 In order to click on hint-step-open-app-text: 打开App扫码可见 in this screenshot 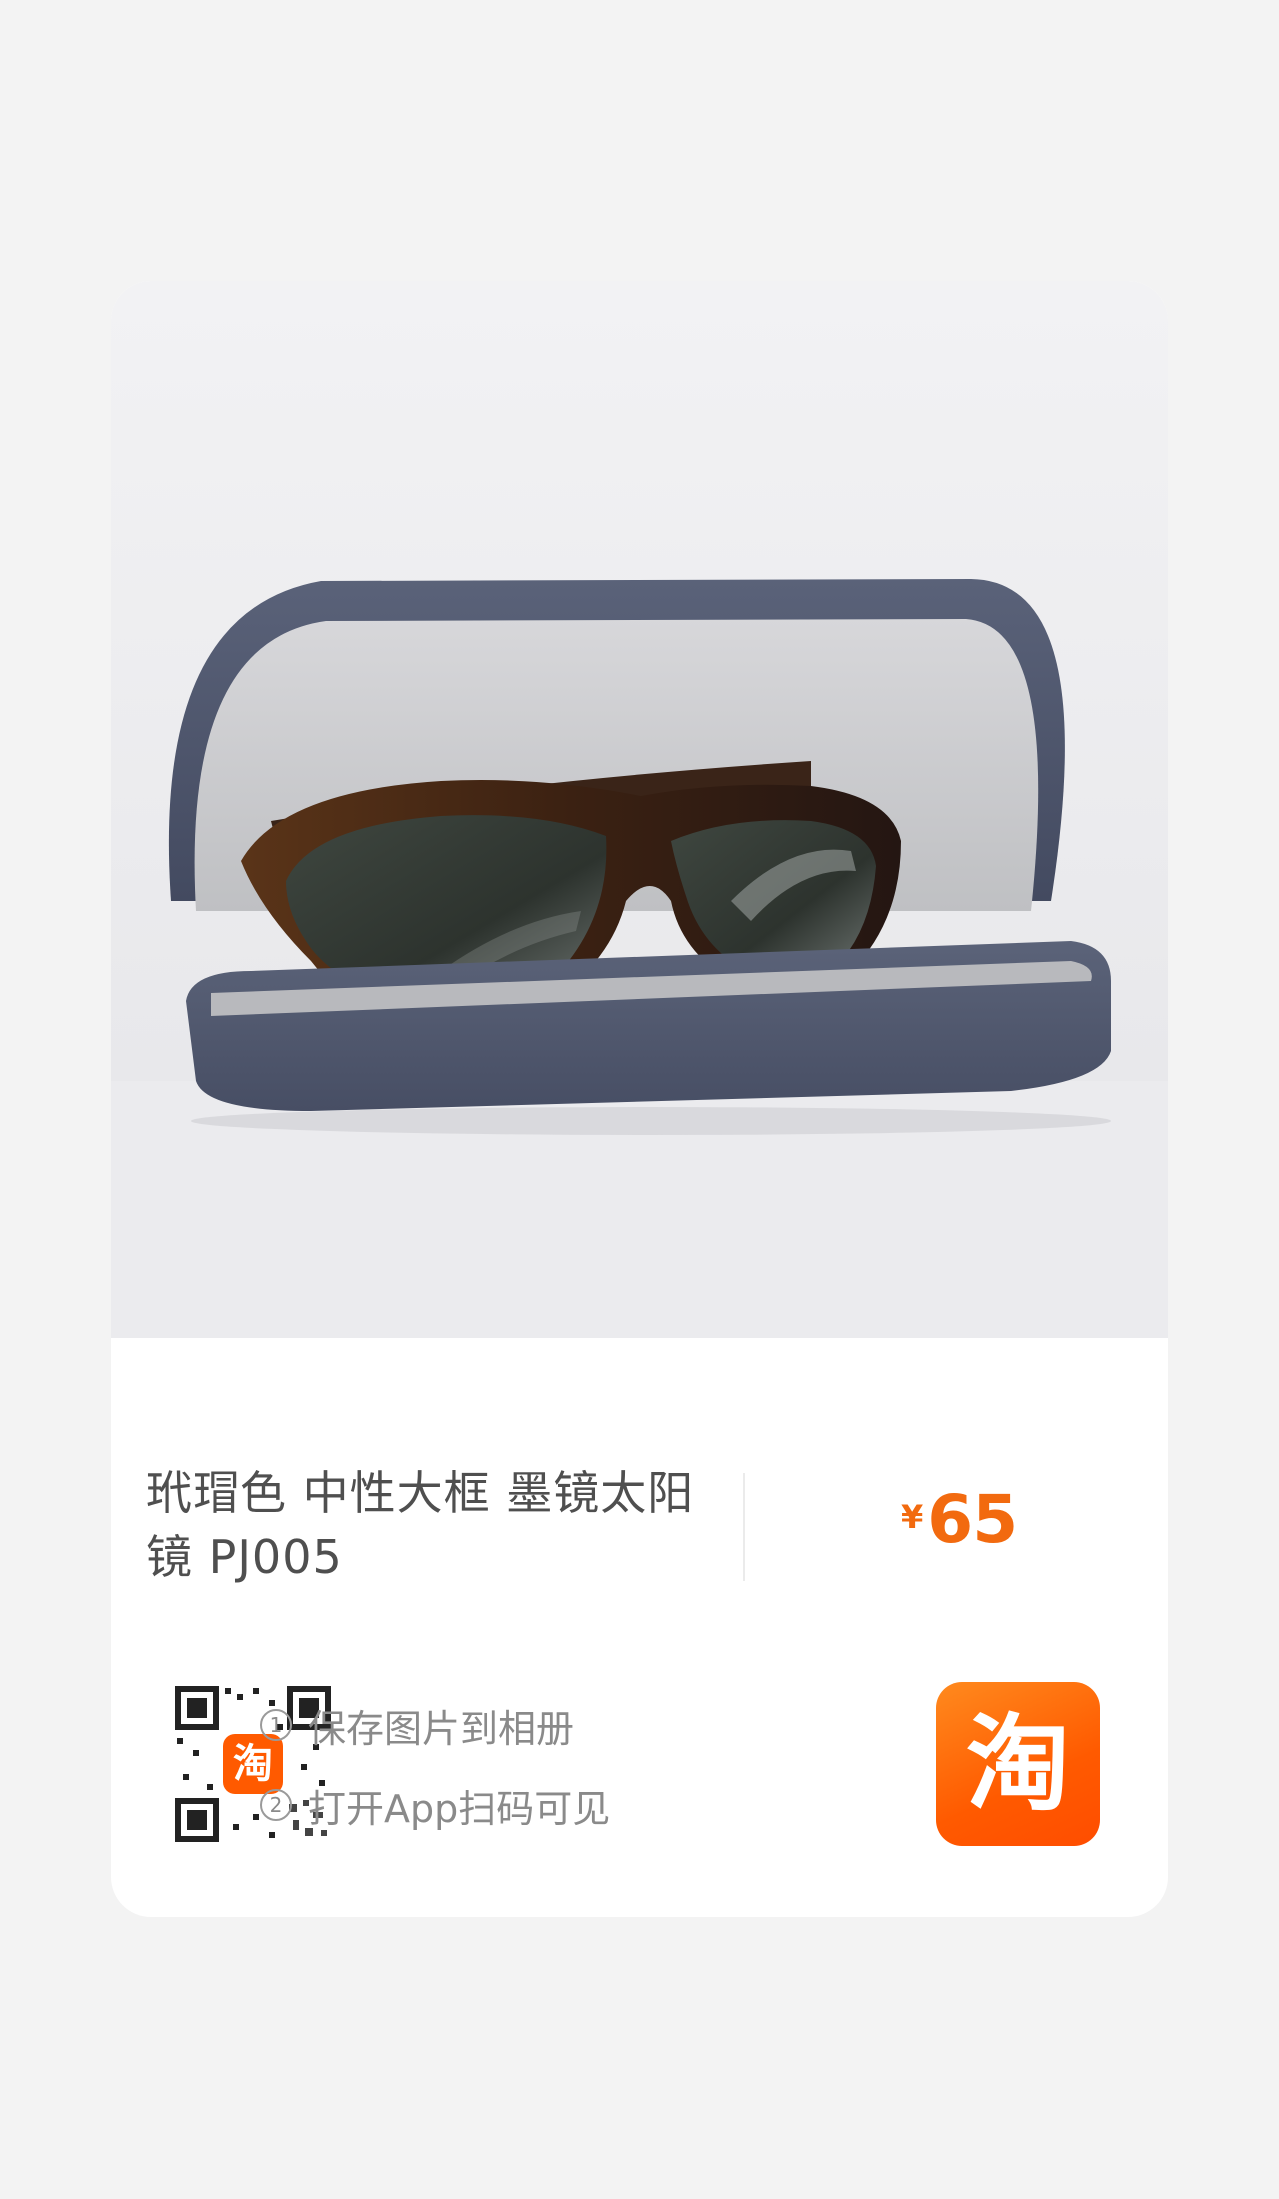, I will do `click(459, 1808)`.